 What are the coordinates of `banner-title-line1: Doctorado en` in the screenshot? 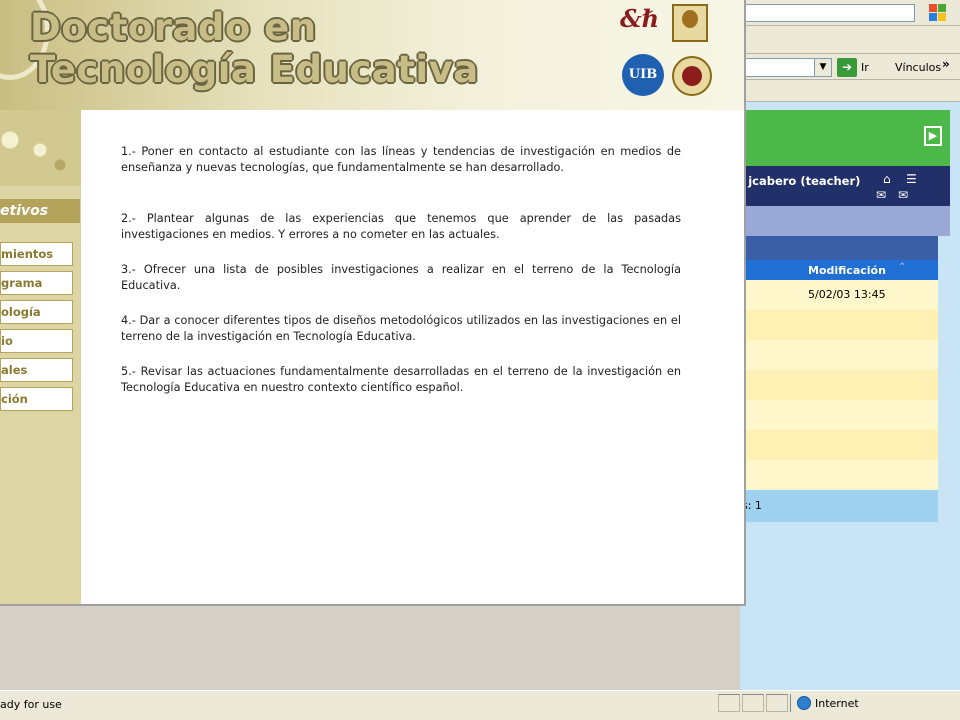 It's located at (173, 27).